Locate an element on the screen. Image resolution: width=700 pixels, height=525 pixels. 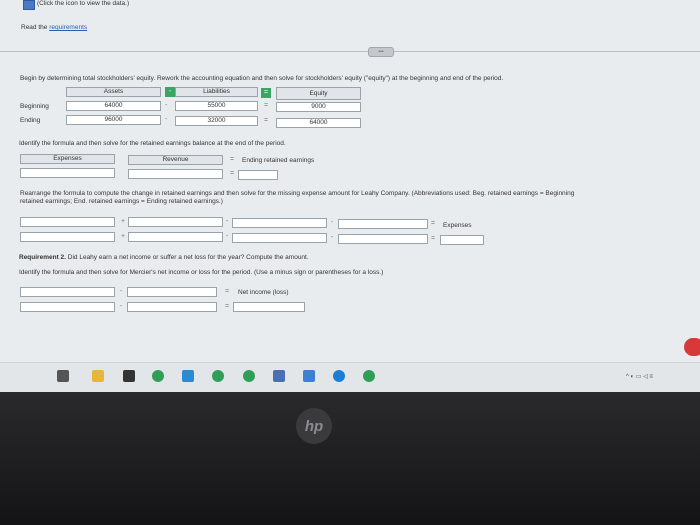
row-label-ending: Ending is located at coordinates (30, 120).